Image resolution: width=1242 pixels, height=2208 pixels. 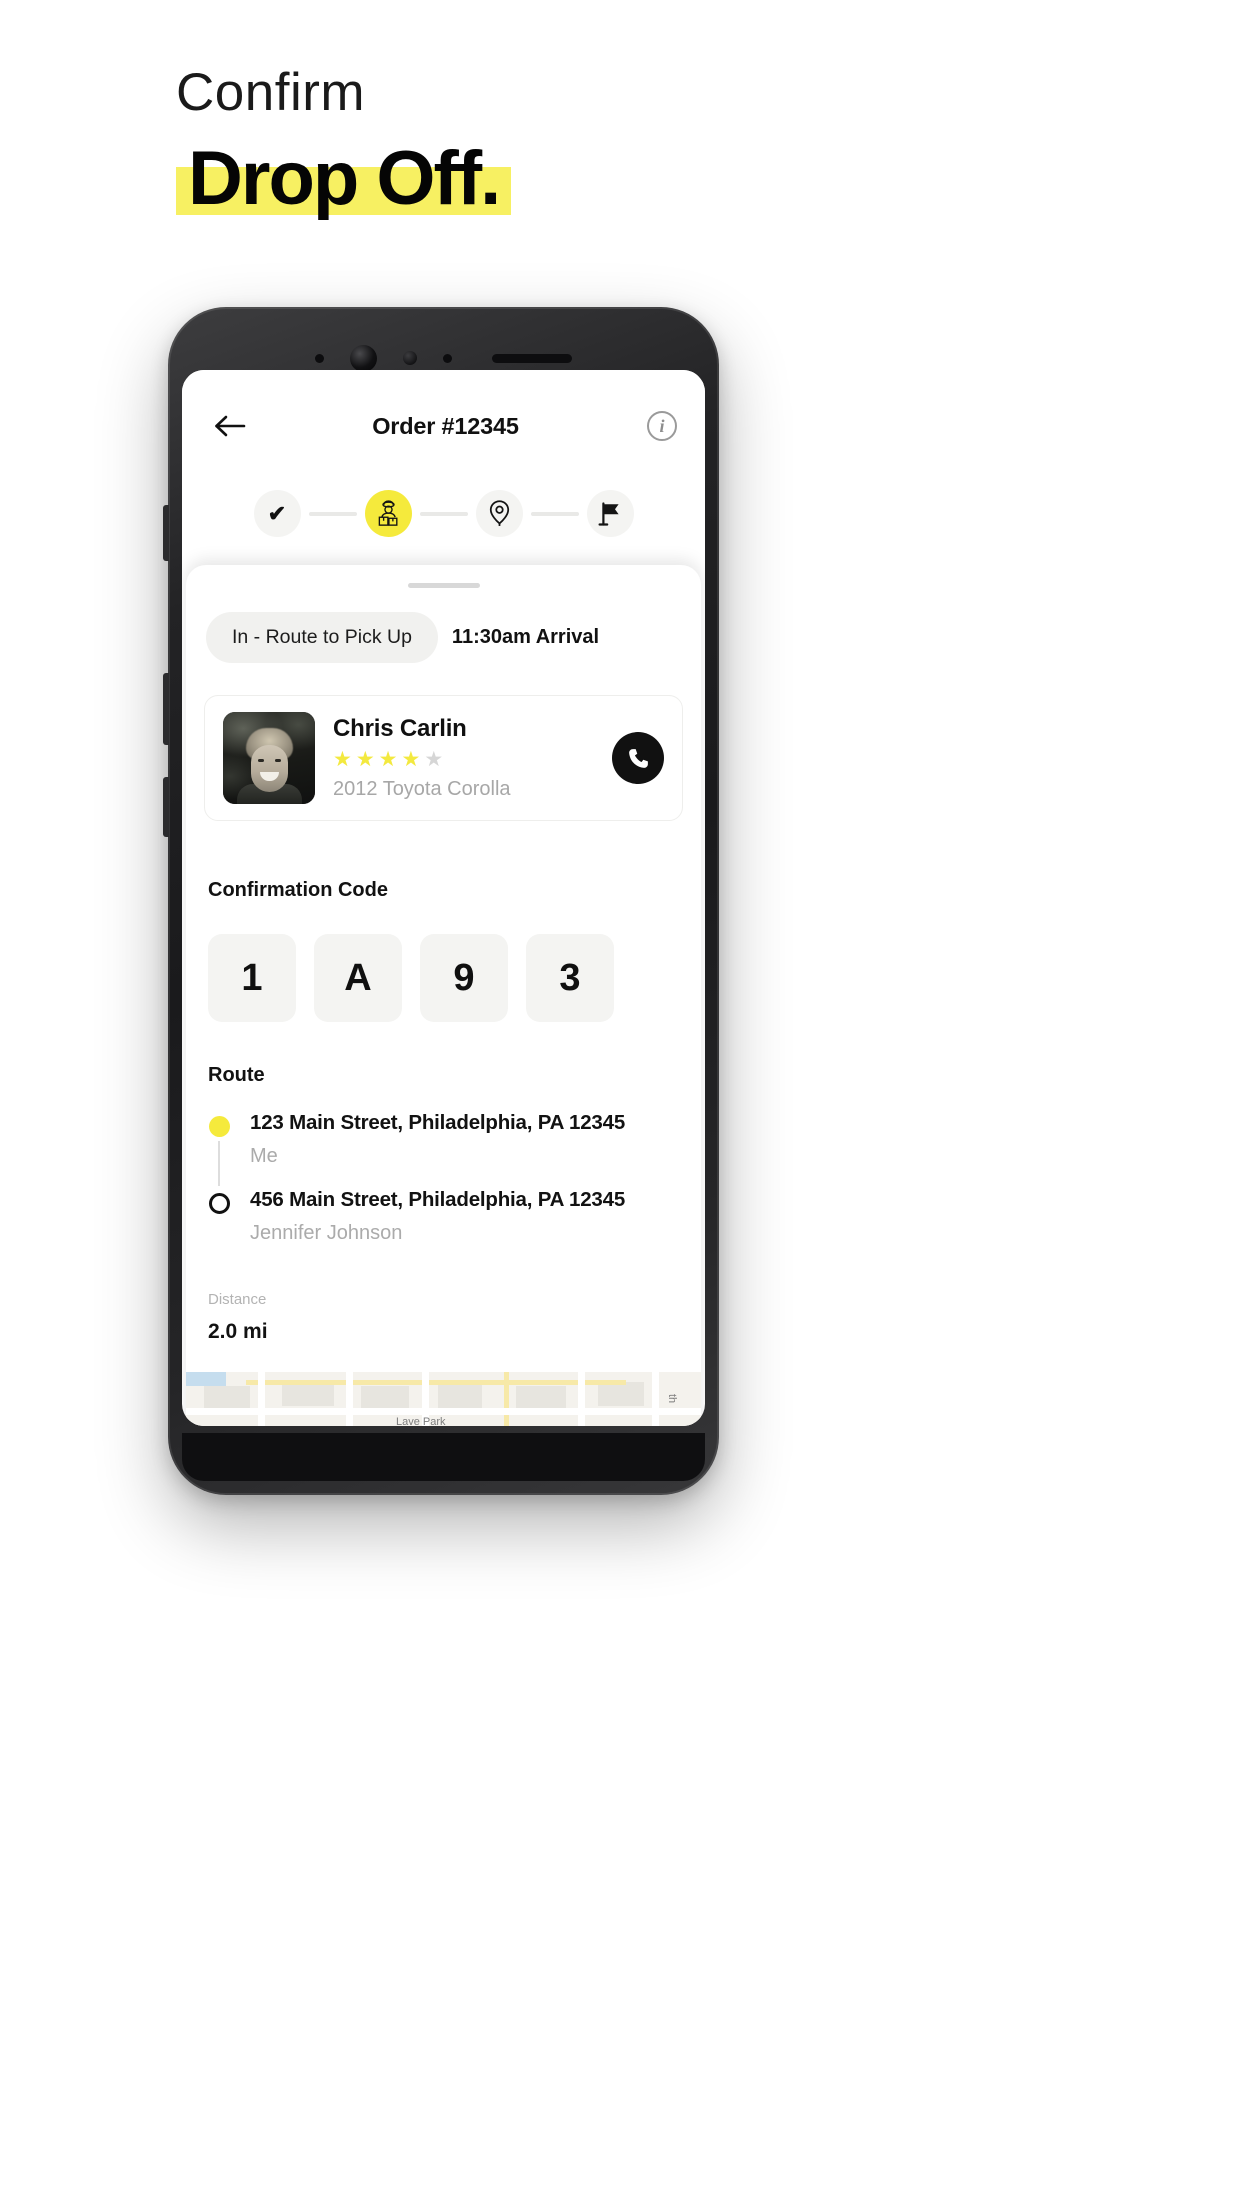 I want to click on confirmation-code-label: Confirmation Code, so click(x=298, y=890).